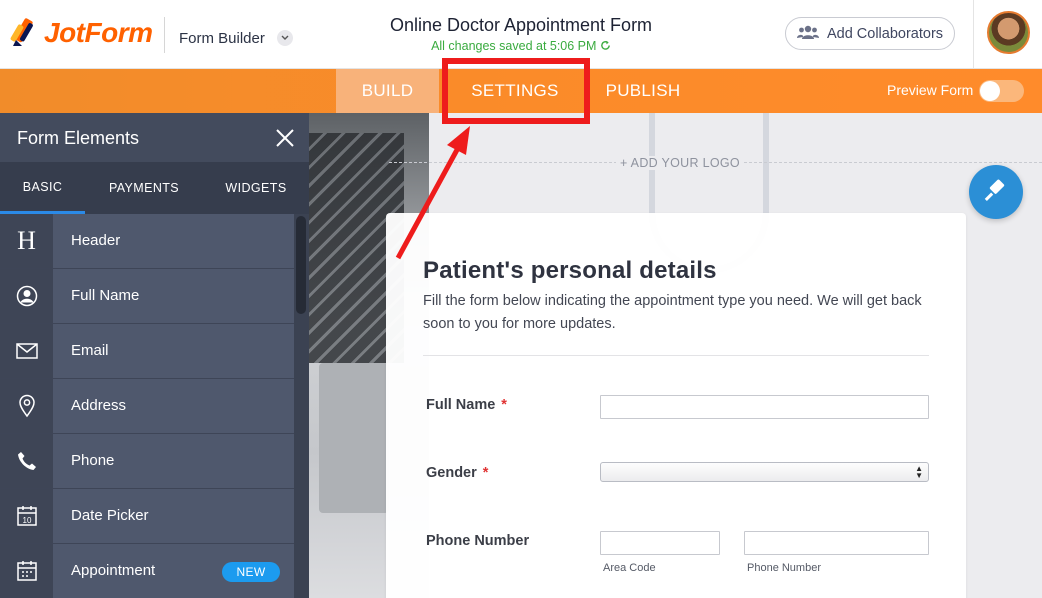 This screenshot has width=1042, height=598. What do you see at coordinates (387, 91) in the screenshot?
I see `tab-build: BUILD` at bounding box center [387, 91].